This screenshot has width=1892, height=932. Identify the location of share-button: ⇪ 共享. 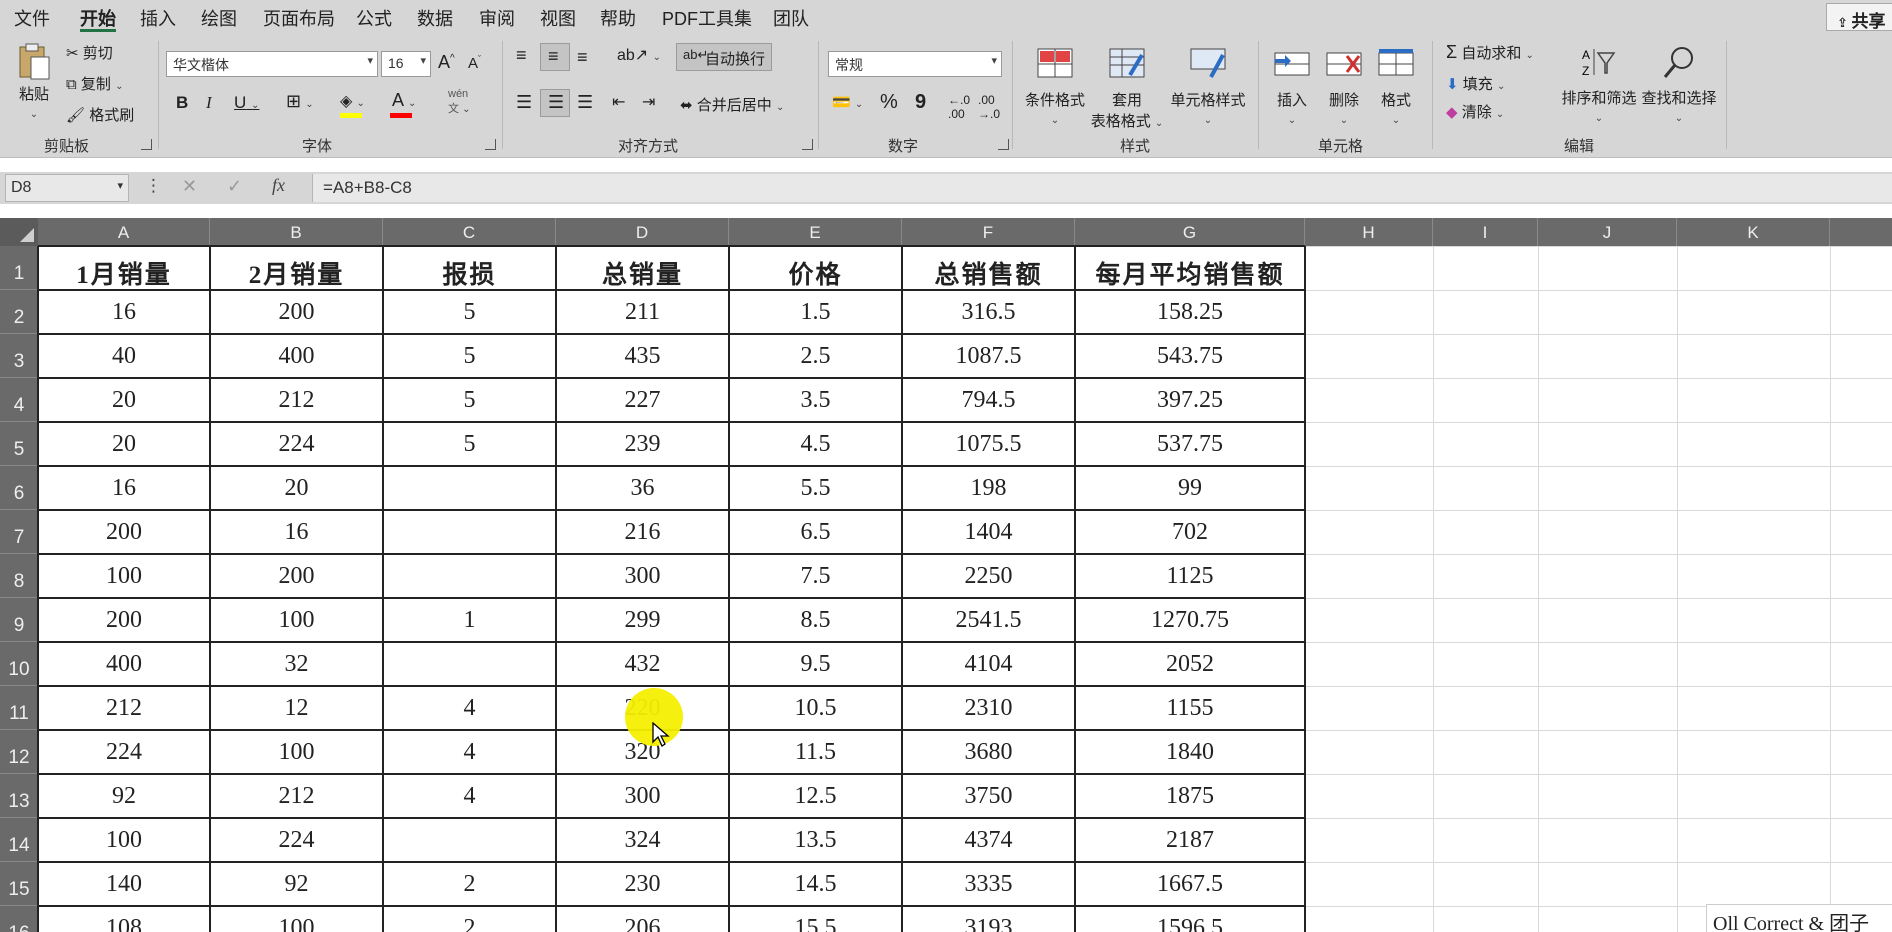
(1859, 17).